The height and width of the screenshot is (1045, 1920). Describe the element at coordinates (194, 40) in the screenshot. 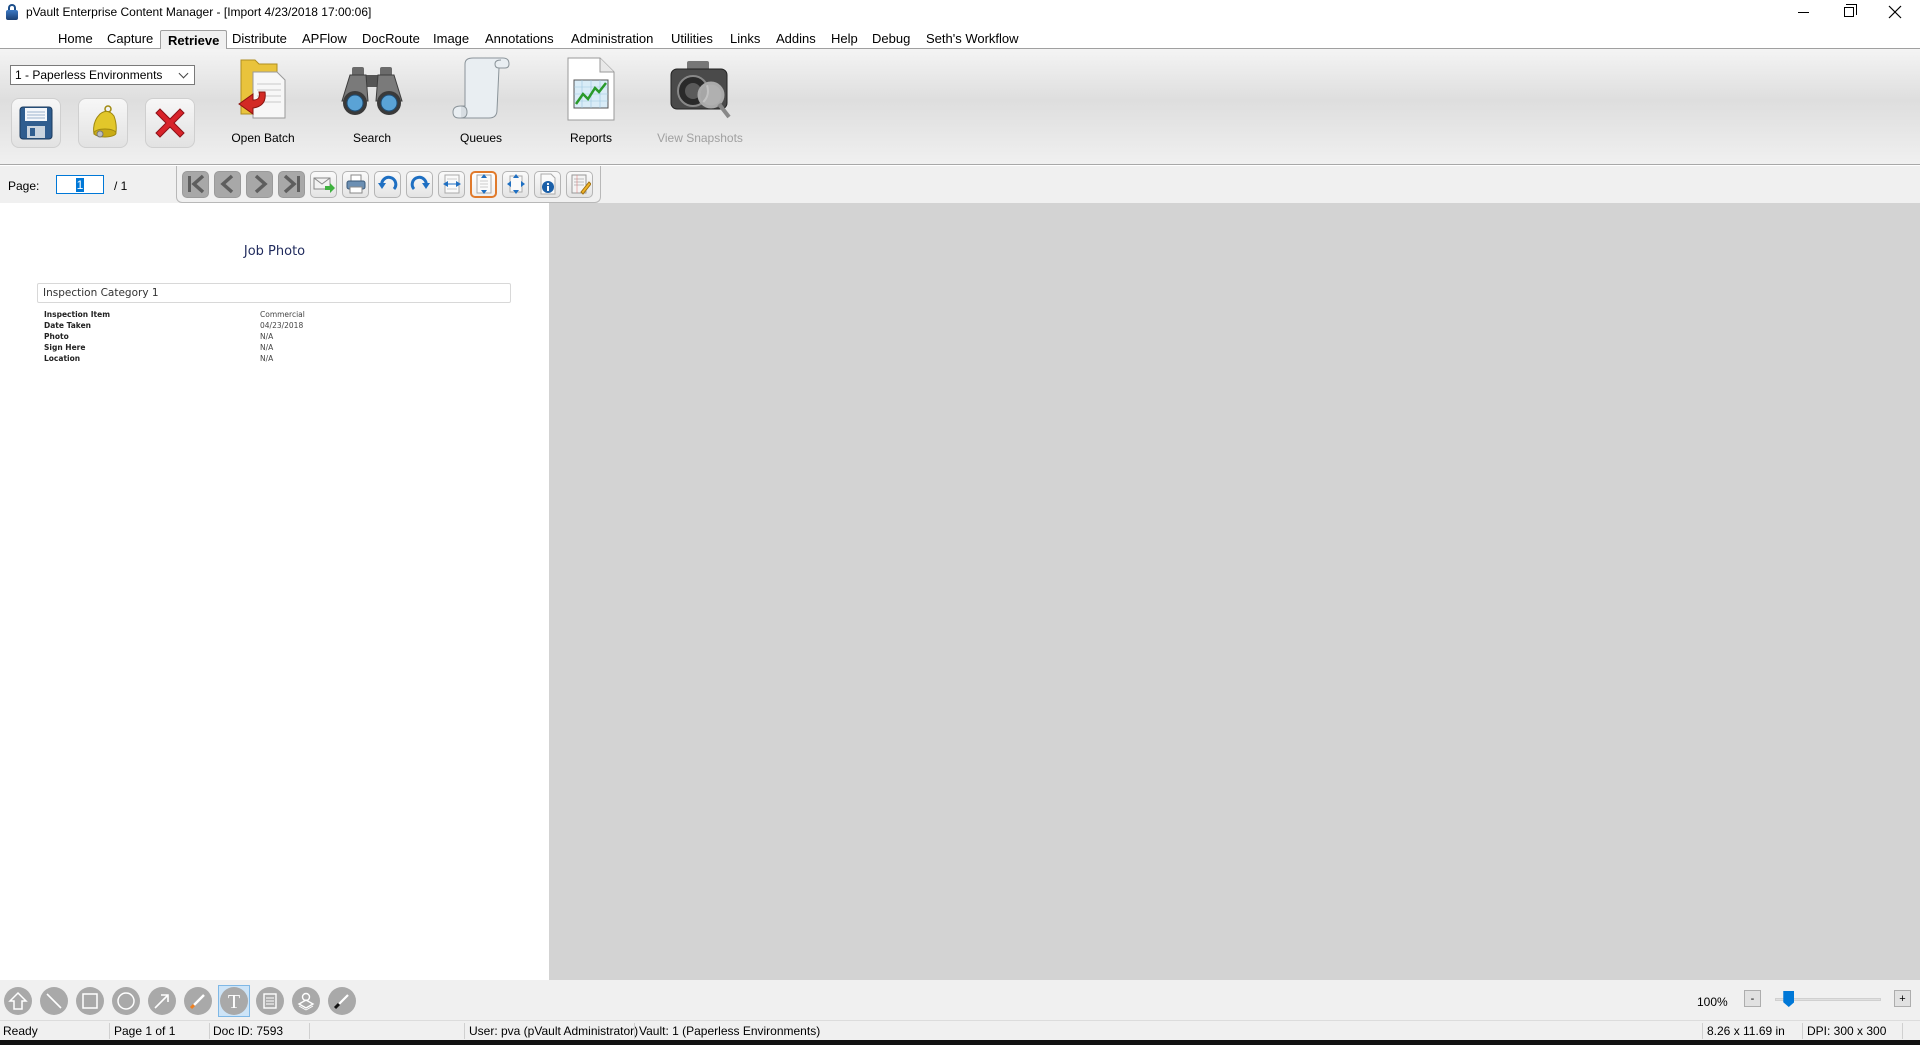

I see `tab-retrieve: Retrieve` at that location.